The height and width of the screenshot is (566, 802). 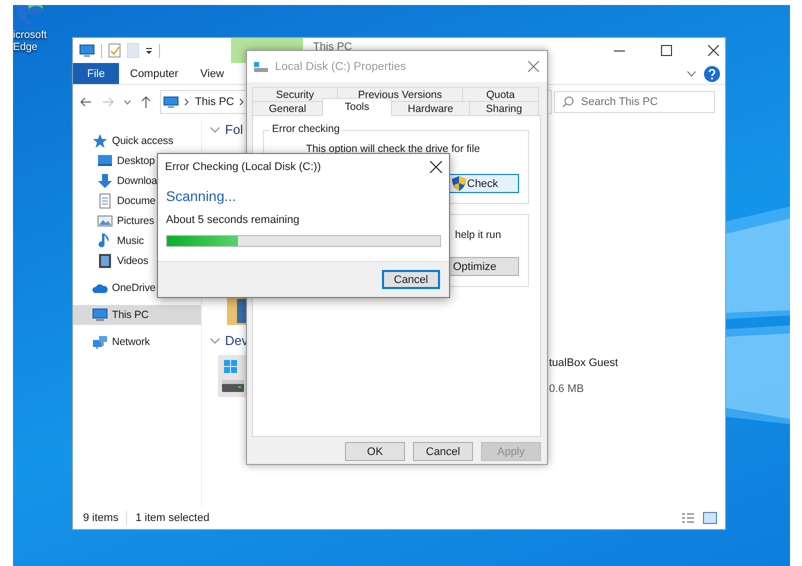 What do you see at coordinates (393, 149) in the screenshot?
I see `description-text: This option will check the drive for file` at bounding box center [393, 149].